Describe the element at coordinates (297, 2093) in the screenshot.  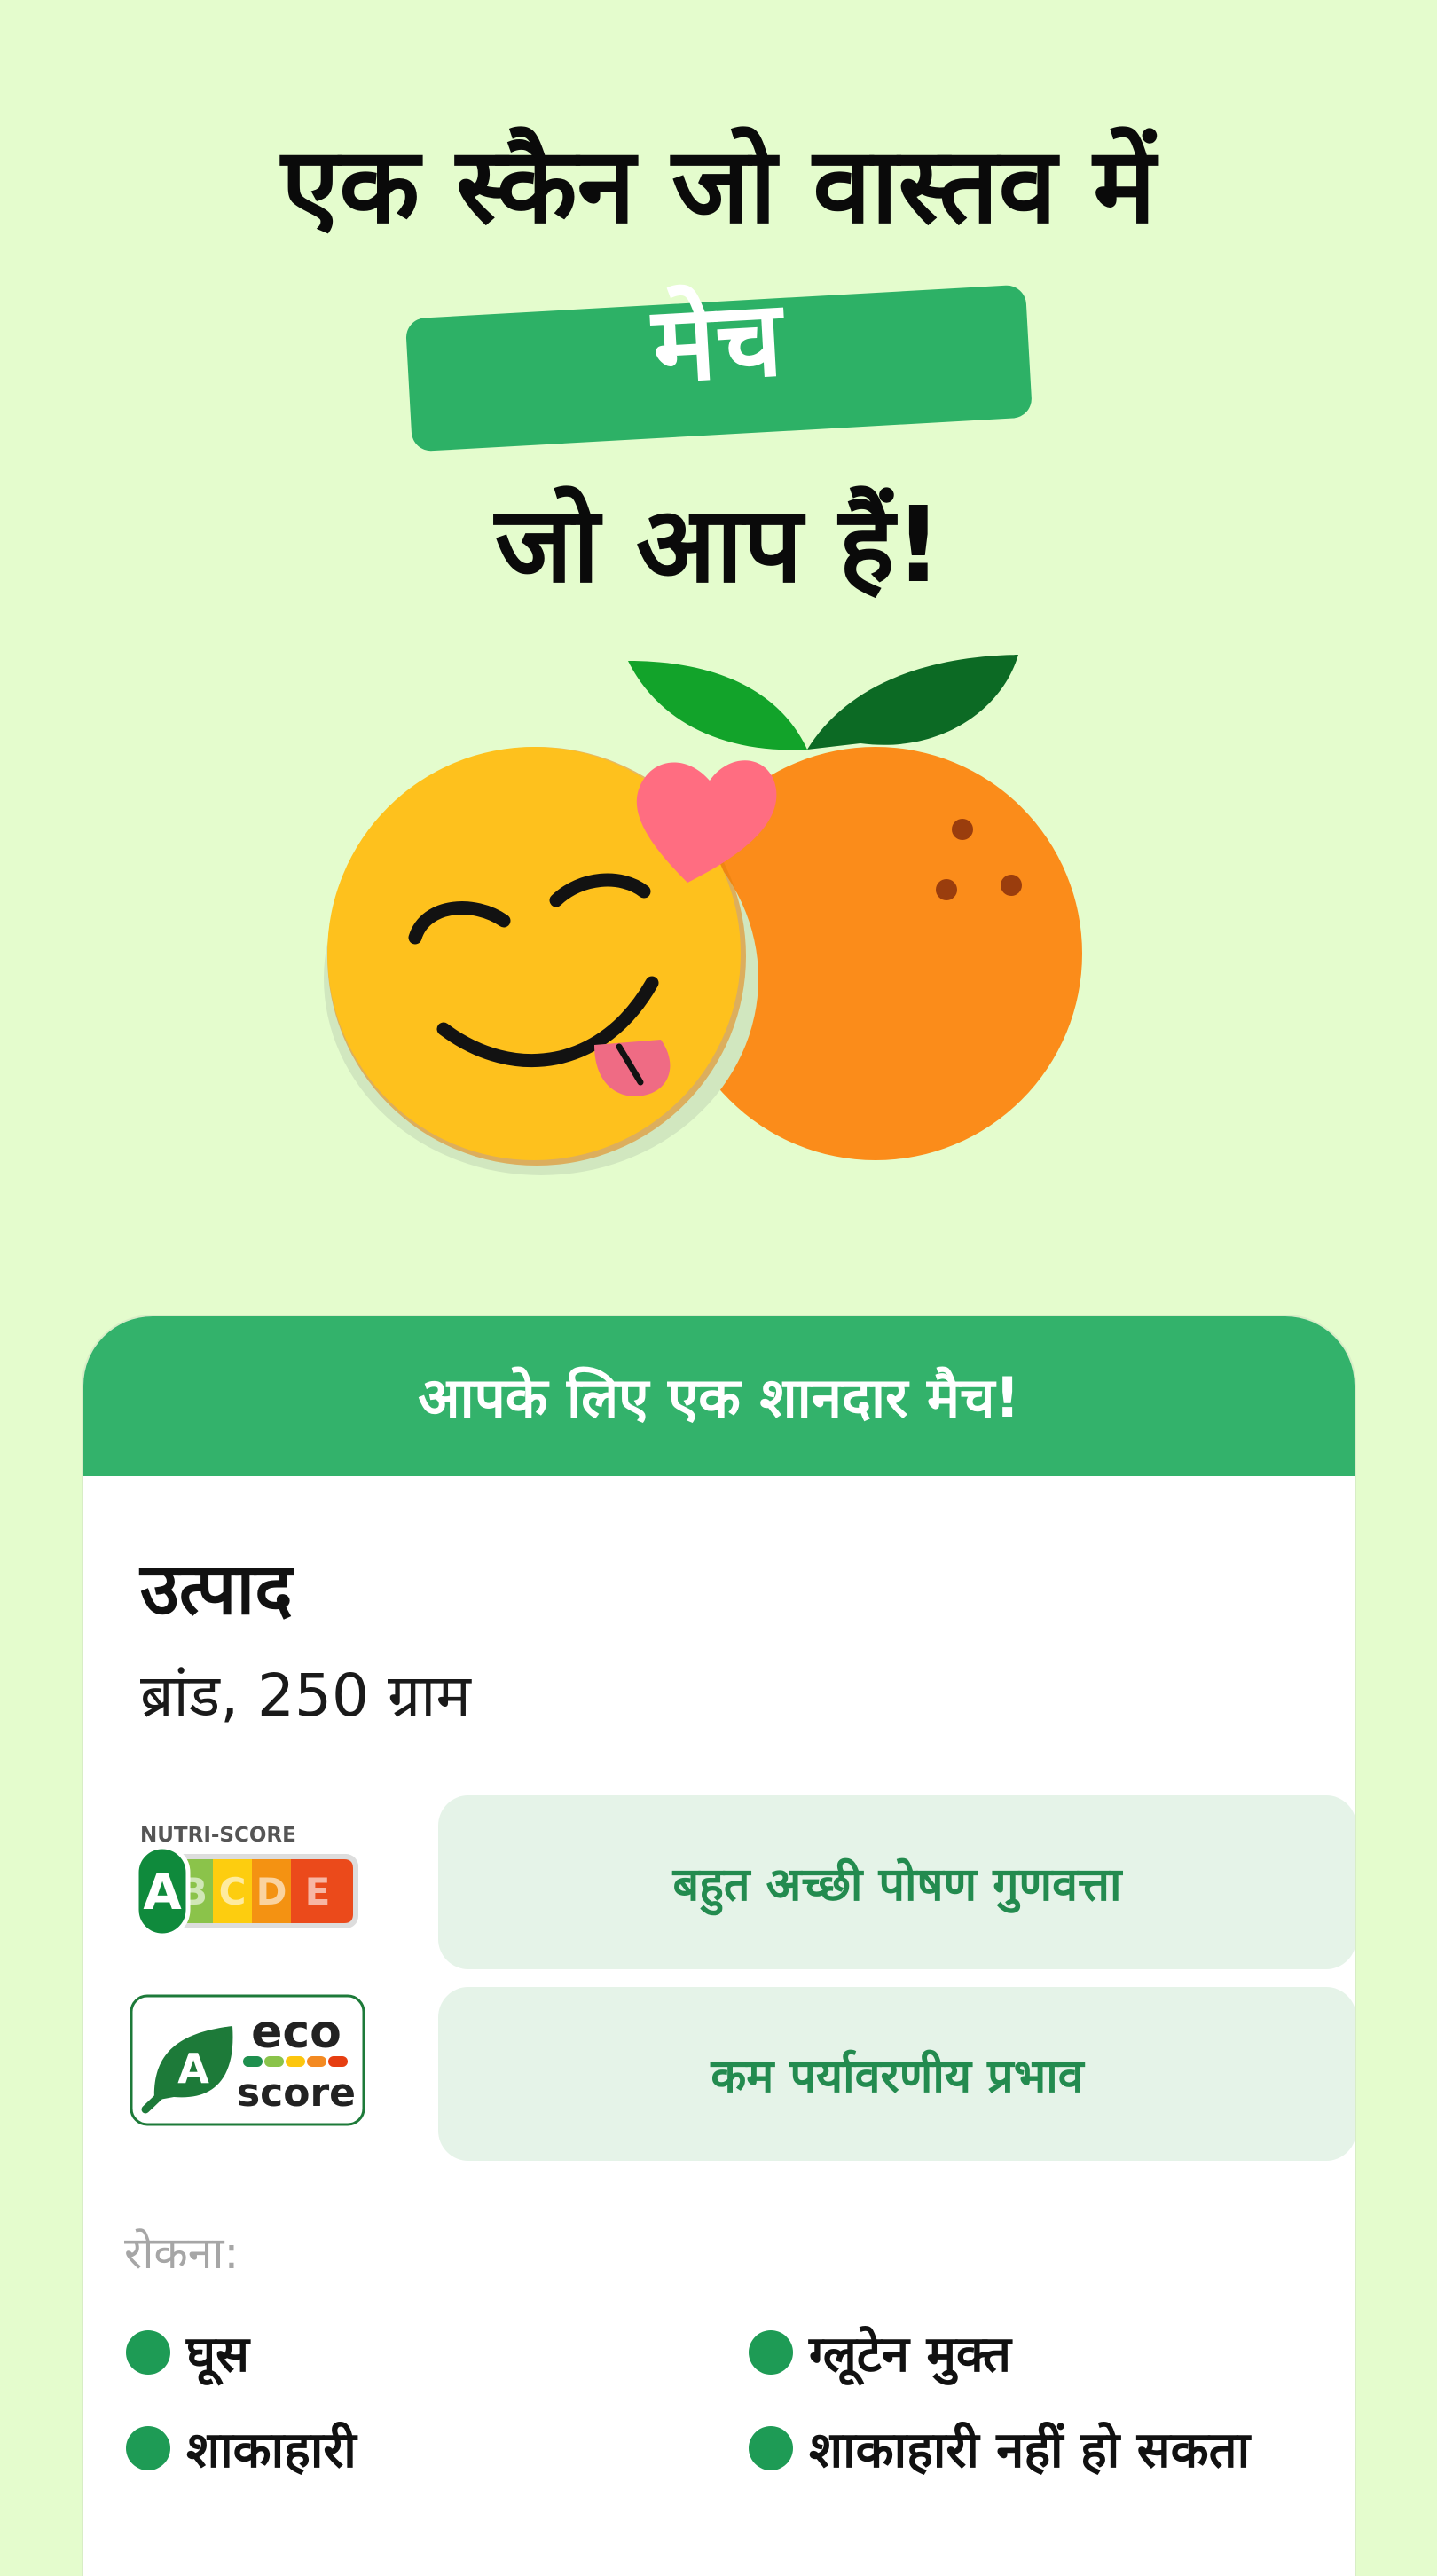
I see `ecoscore-word-score: score` at that location.